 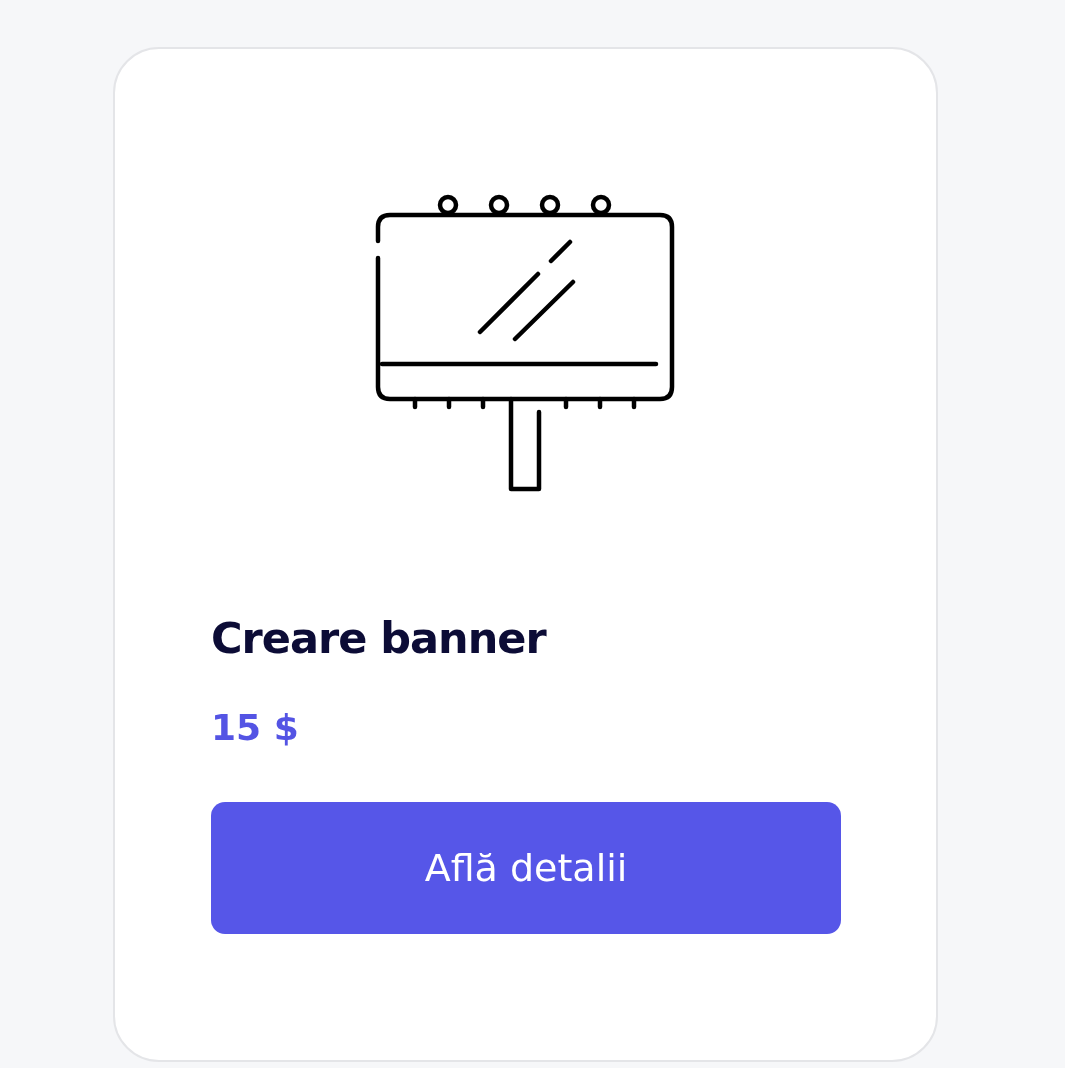 I want to click on card-title: Creare banner, so click(x=379, y=638).